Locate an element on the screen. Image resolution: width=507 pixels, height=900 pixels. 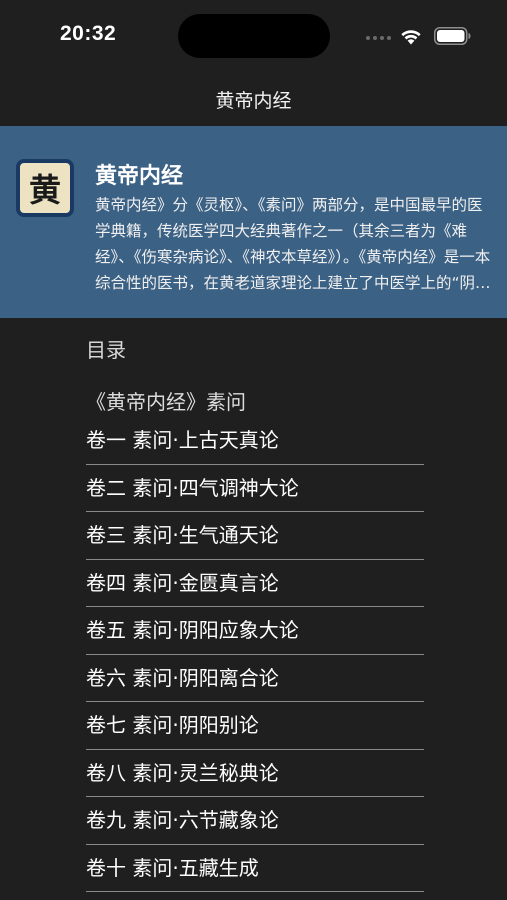
book-title: 黄帝内经 is located at coordinates (139, 176).